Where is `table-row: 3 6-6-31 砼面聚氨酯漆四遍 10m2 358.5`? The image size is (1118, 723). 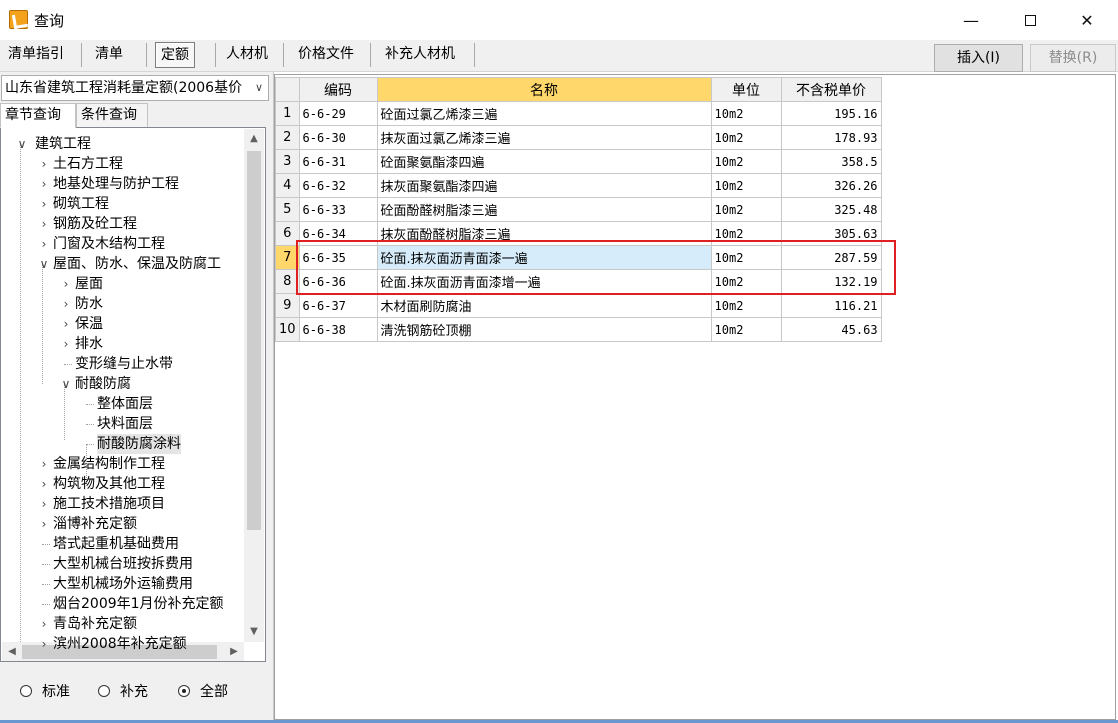 table-row: 3 6-6-31 砼面聚氨酯漆四遍 10m2 358.5 is located at coordinates (578, 161).